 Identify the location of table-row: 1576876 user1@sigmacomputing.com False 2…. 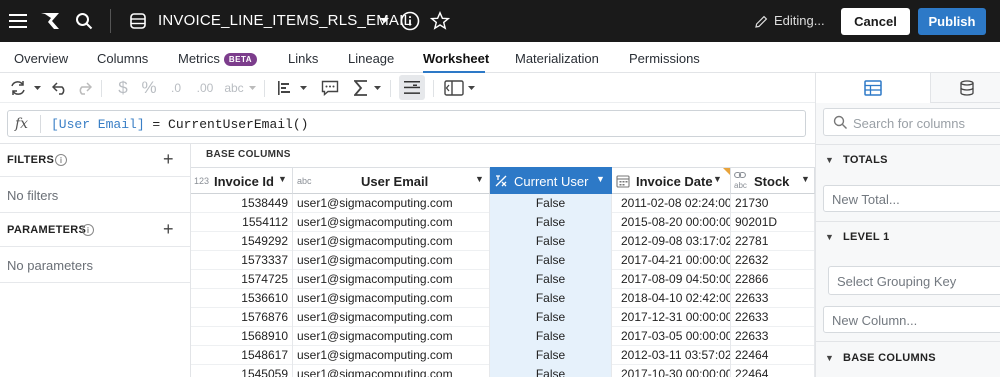
(503, 317).